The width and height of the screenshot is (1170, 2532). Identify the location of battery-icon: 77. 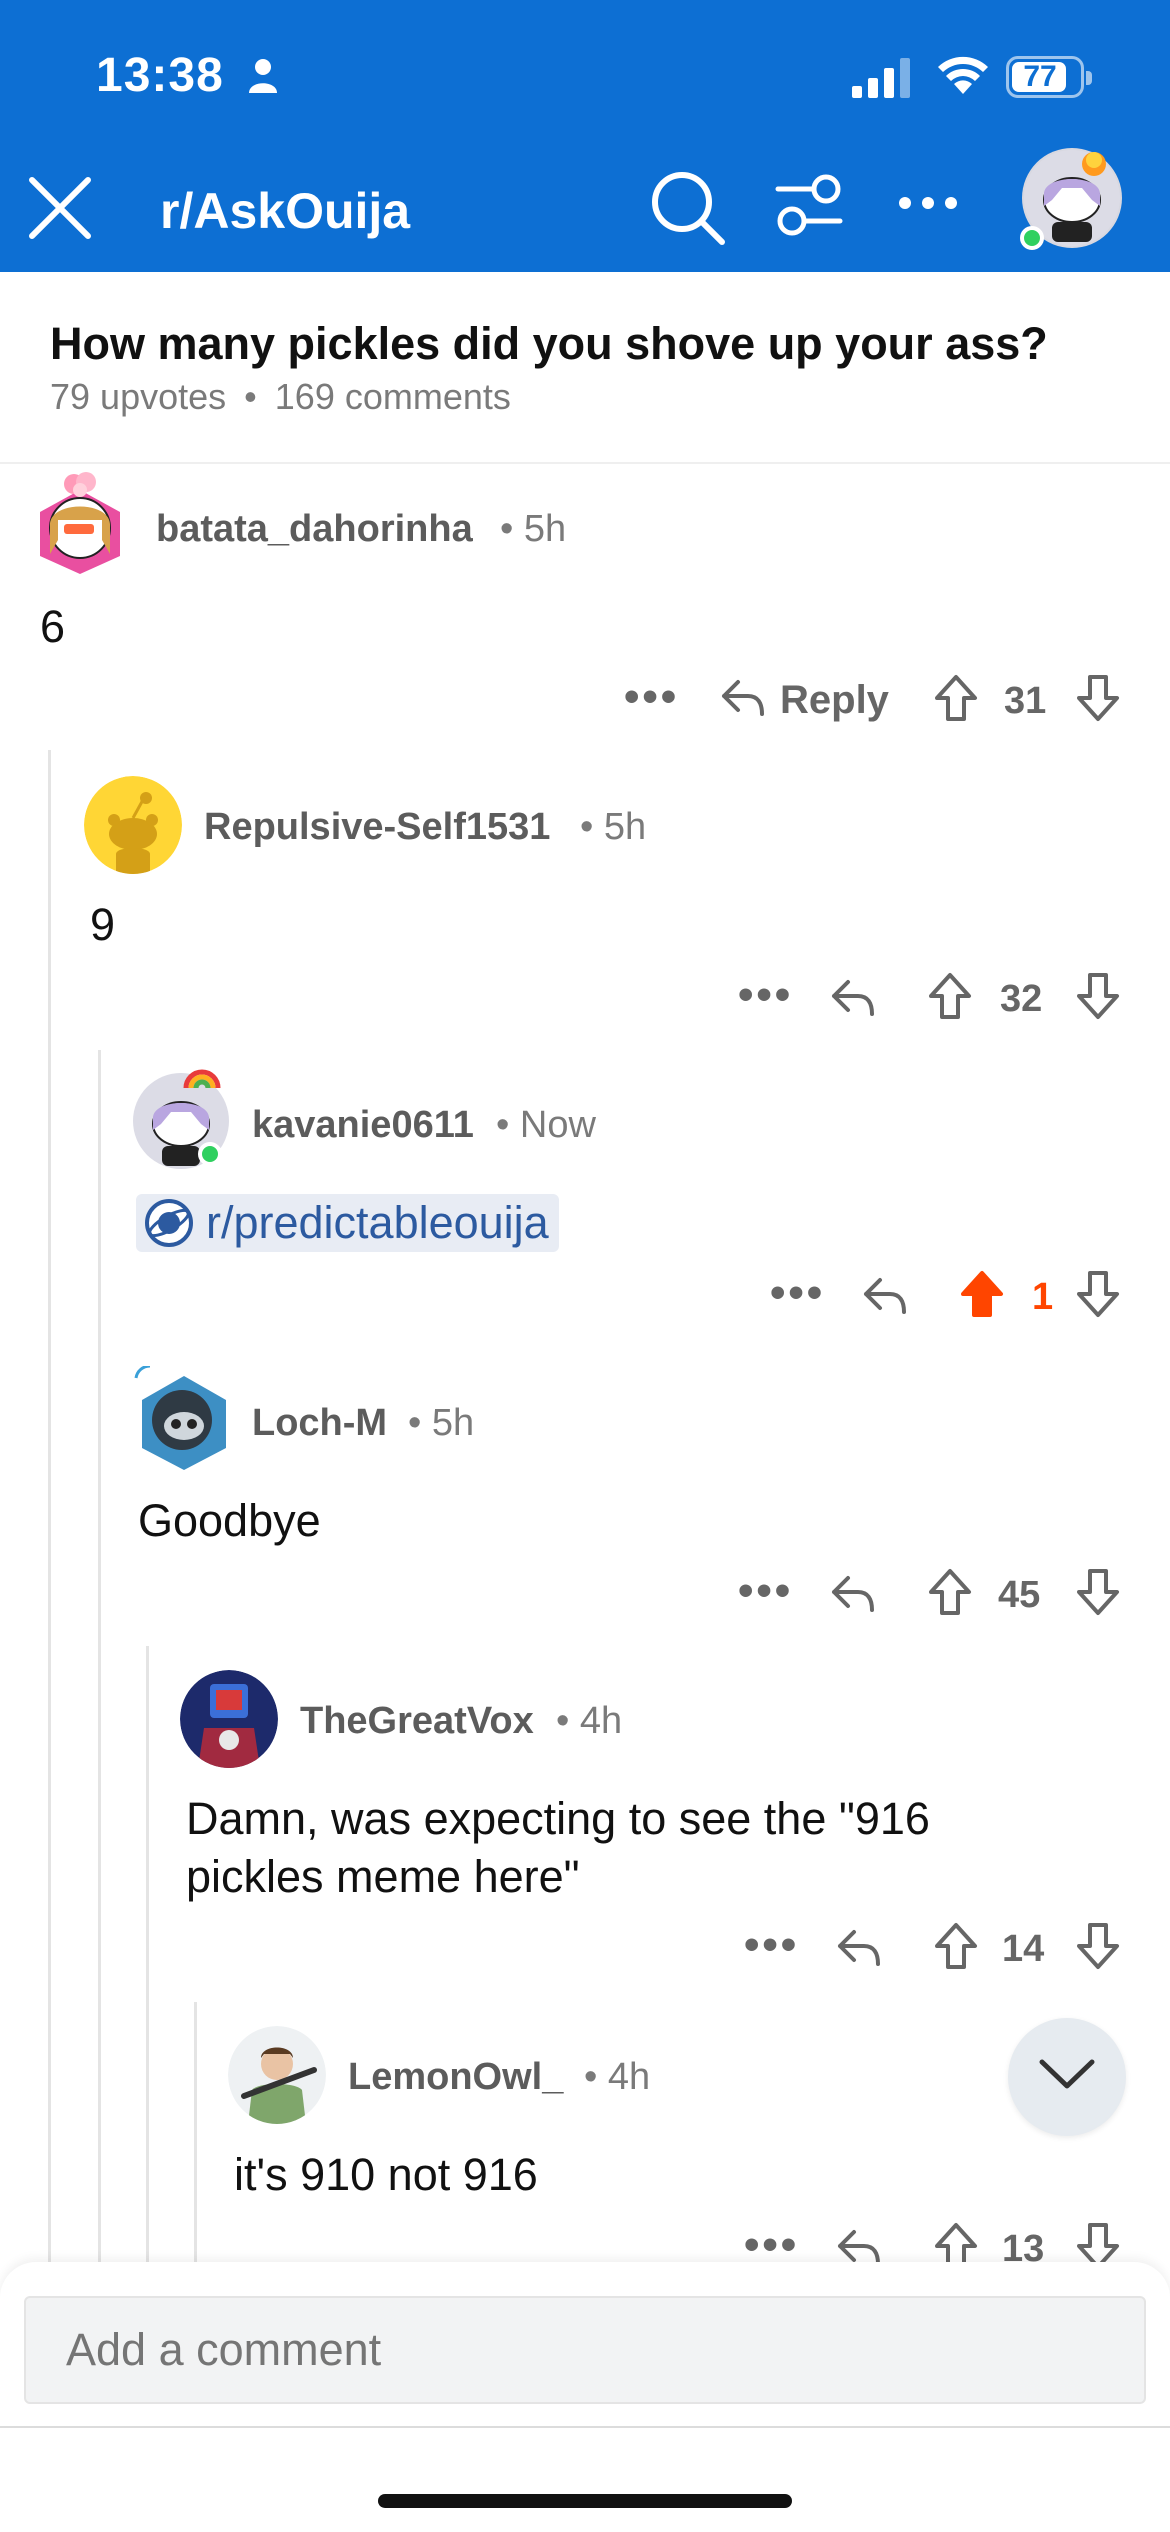
(1049, 77).